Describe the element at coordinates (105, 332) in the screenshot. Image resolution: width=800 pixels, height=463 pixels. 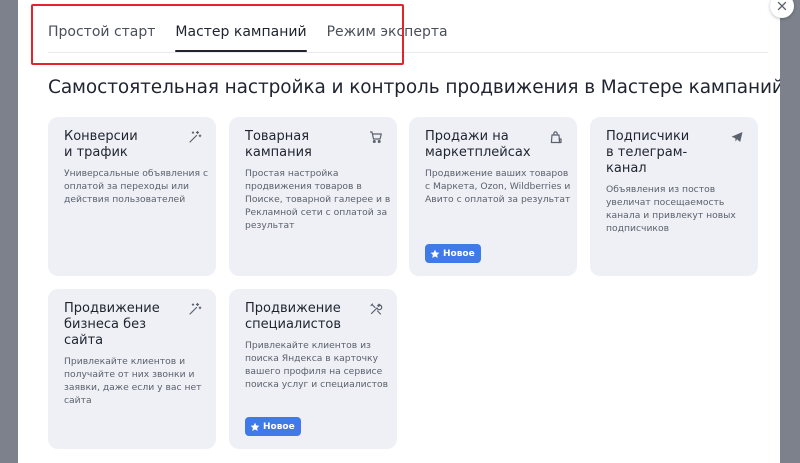
I see `card-title-line: бизнеса без сайта` at that location.